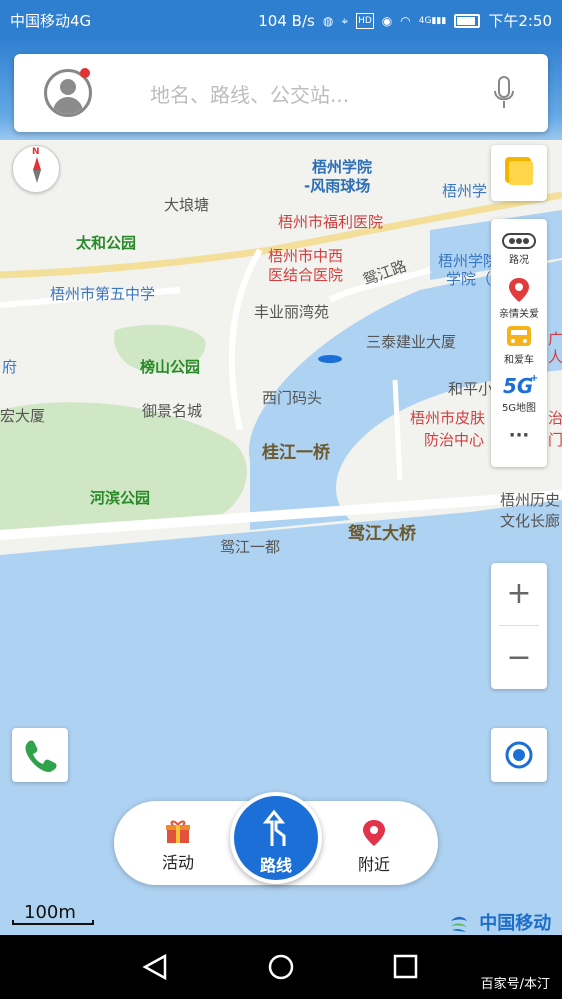  I want to click on status-right: 104 B/s ◍ ⌖ HD ◉ ◠ 4G▮▮▮ 下午2:50, so click(405, 20).